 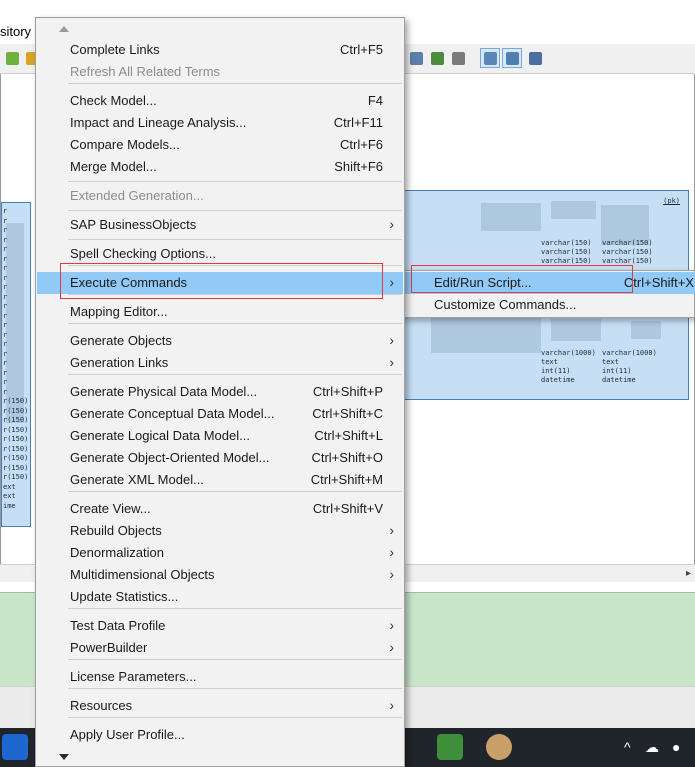 I want to click on network-icon: ☁, so click(x=652, y=747).